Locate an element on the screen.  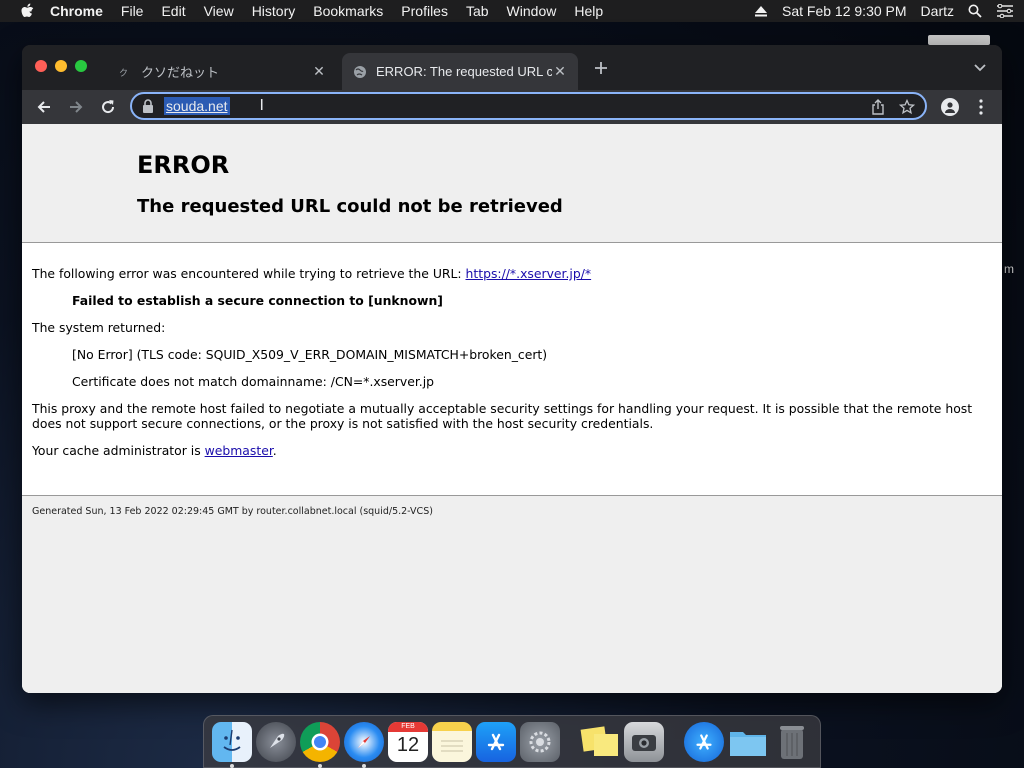
tab-error: ERROR: The requested URL co ✕ is located at coordinates (460, 71).